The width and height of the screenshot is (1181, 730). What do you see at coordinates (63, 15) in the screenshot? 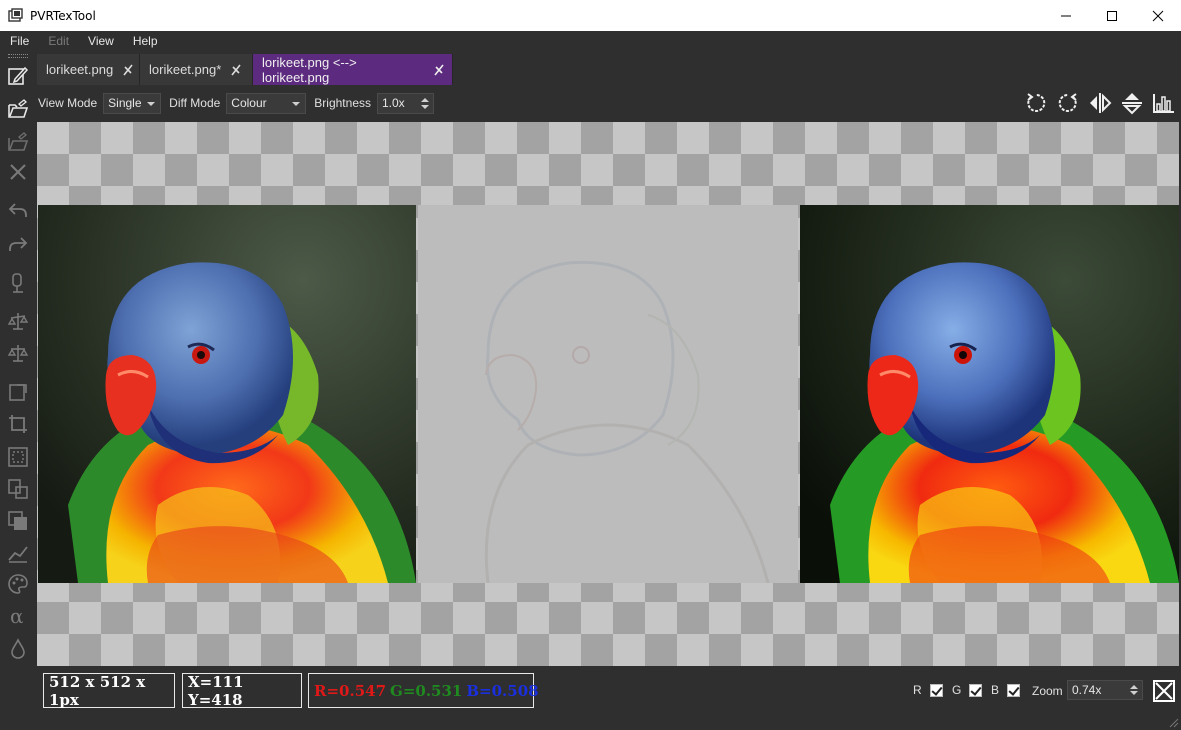
I see `window-title: PVRTexTool` at bounding box center [63, 15].